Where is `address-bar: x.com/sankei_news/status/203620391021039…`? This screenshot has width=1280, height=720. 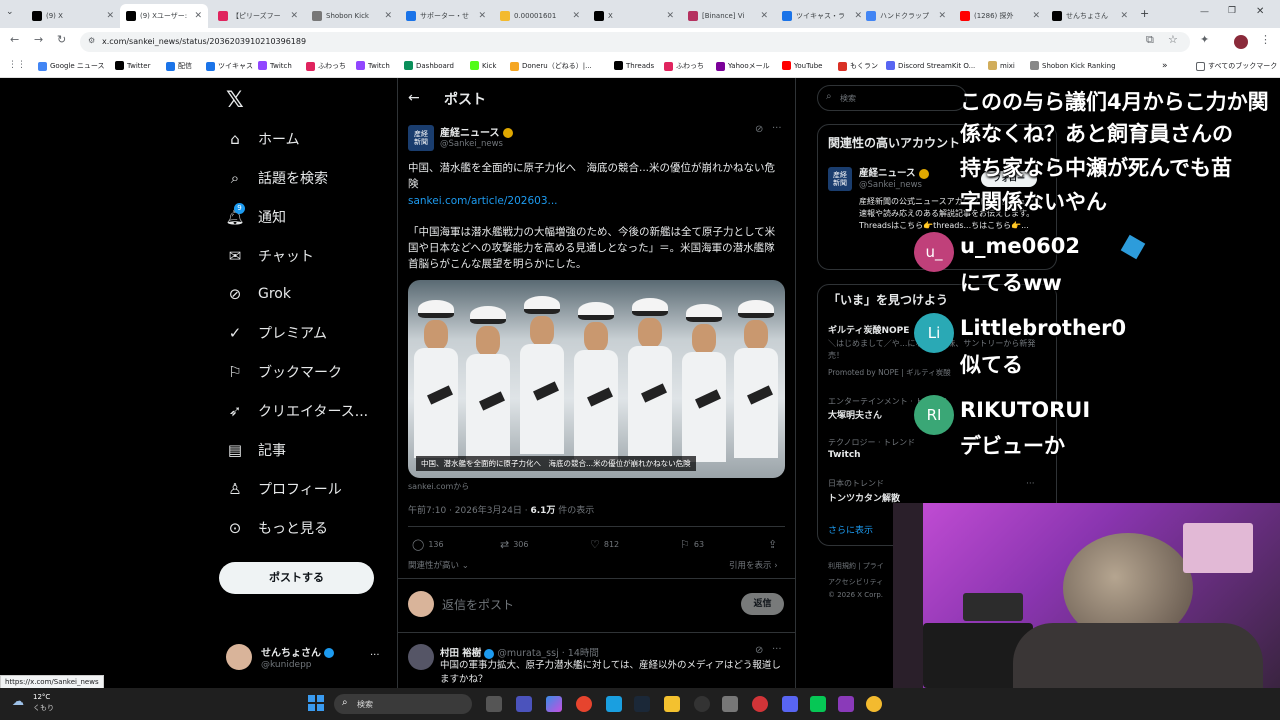 address-bar: x.com/sankei_news/status/203620391021039… is located at coordinates (635, 42).